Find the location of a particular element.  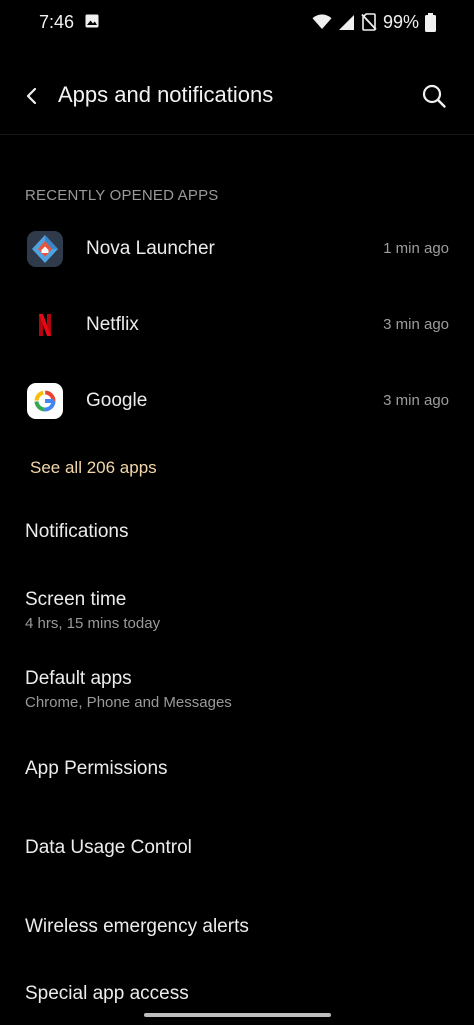

recent-app-row-nova-launcher: Nova Launcher 1 min ago is located at coordinates (237, 249).